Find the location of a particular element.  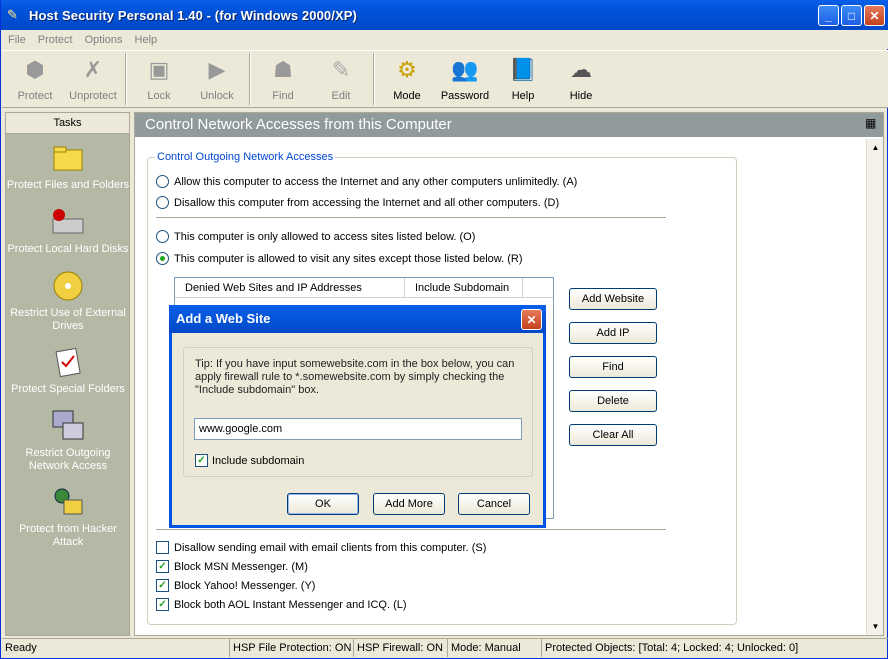

include-subdomain-checkbox: ✓ Include subdomain is located at coordinates (249, 460).